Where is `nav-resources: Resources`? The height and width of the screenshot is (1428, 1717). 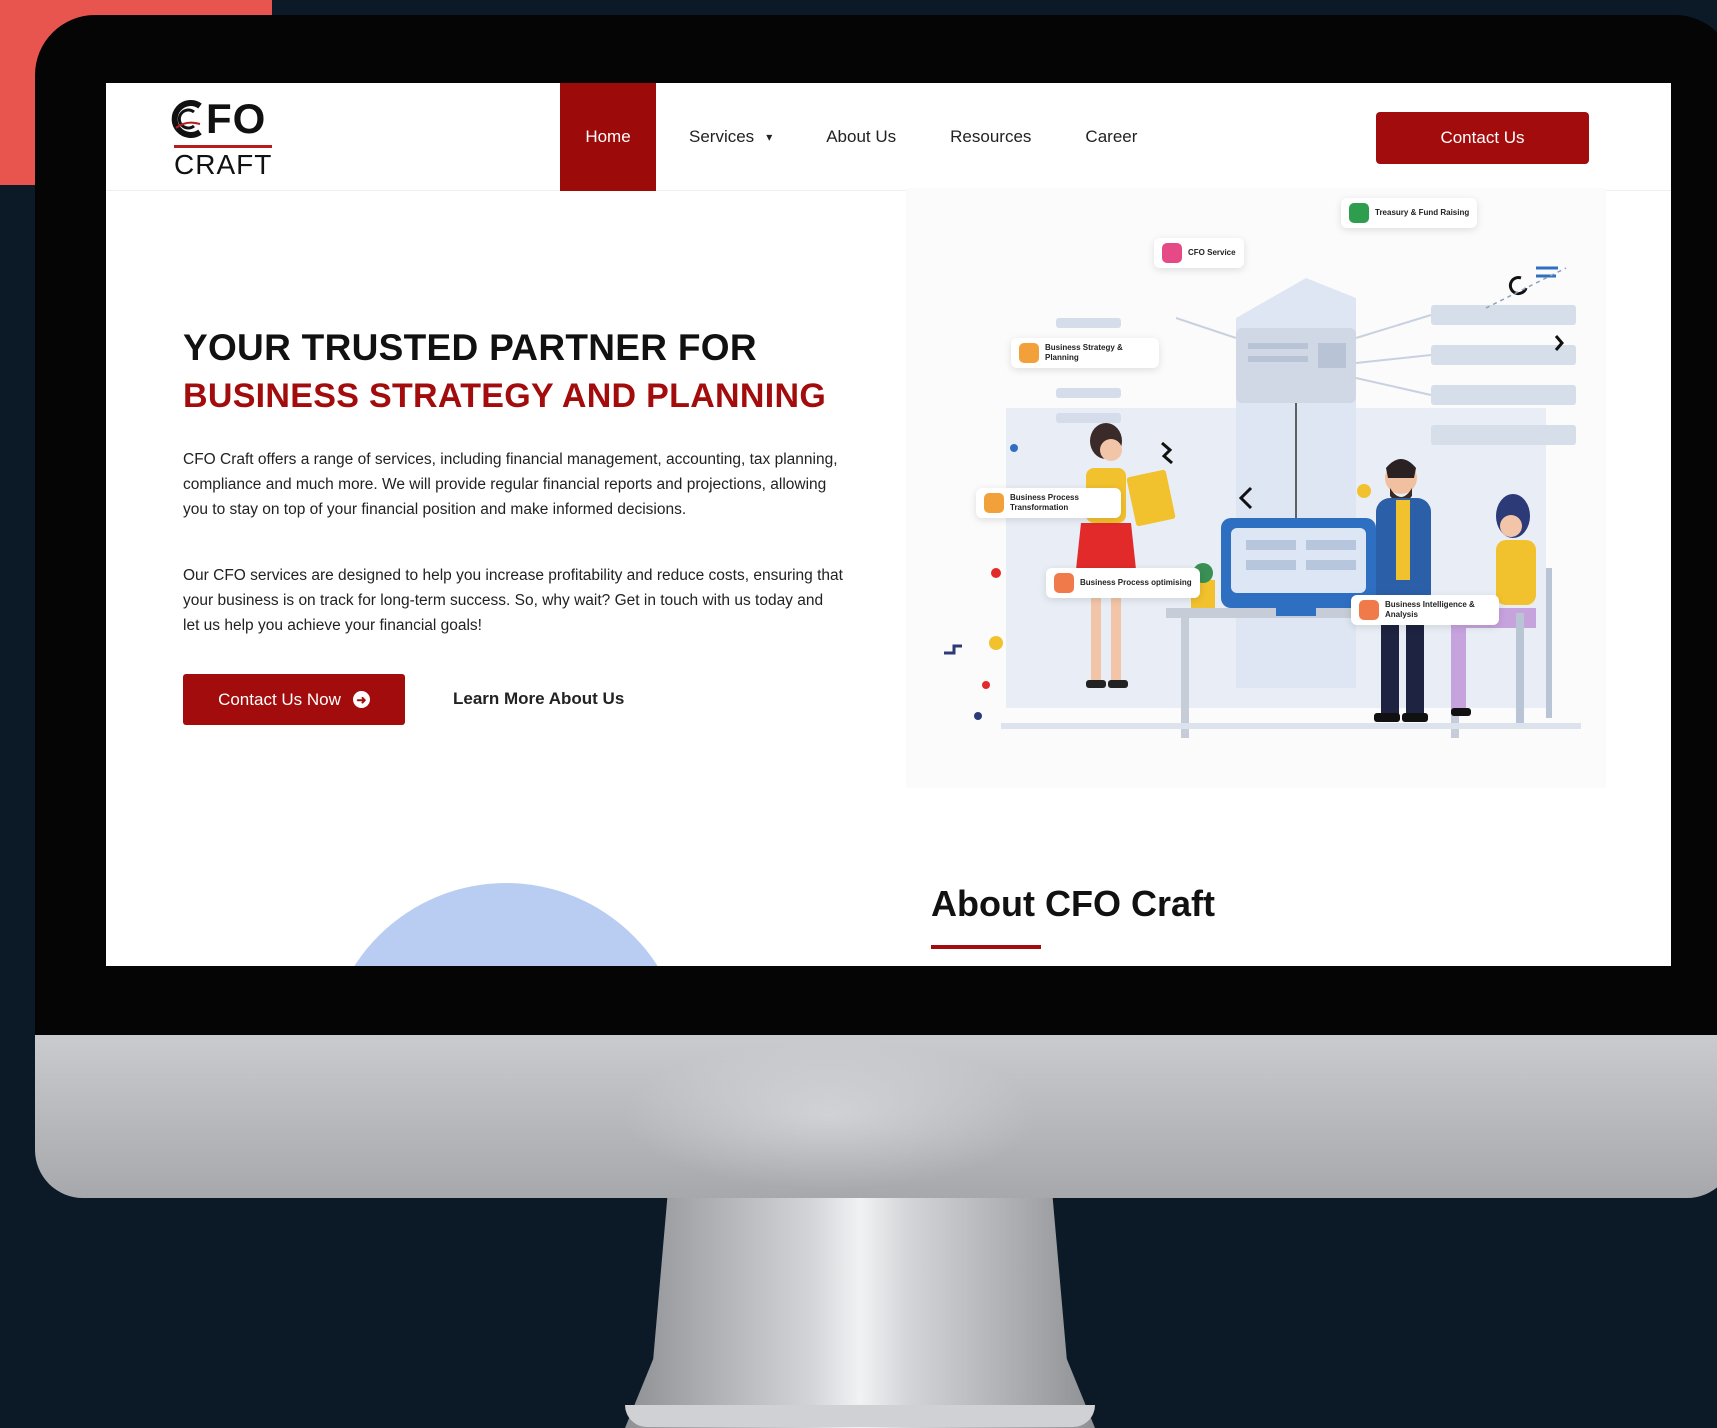
nav-resources: Resources is located at coordinates (990, 137).